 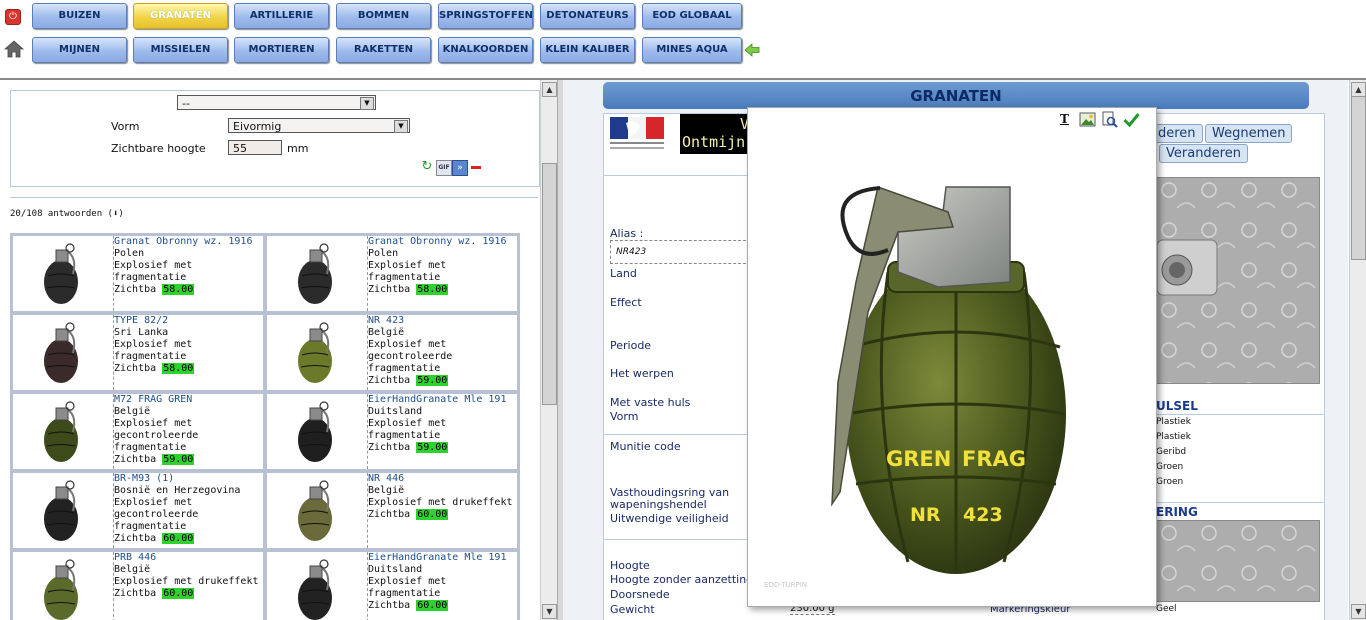 What do you see at coordinates (257, 126) in the screenshot?
I see `vorm-select-value: Eivormig` at bounding box center [257, 126].